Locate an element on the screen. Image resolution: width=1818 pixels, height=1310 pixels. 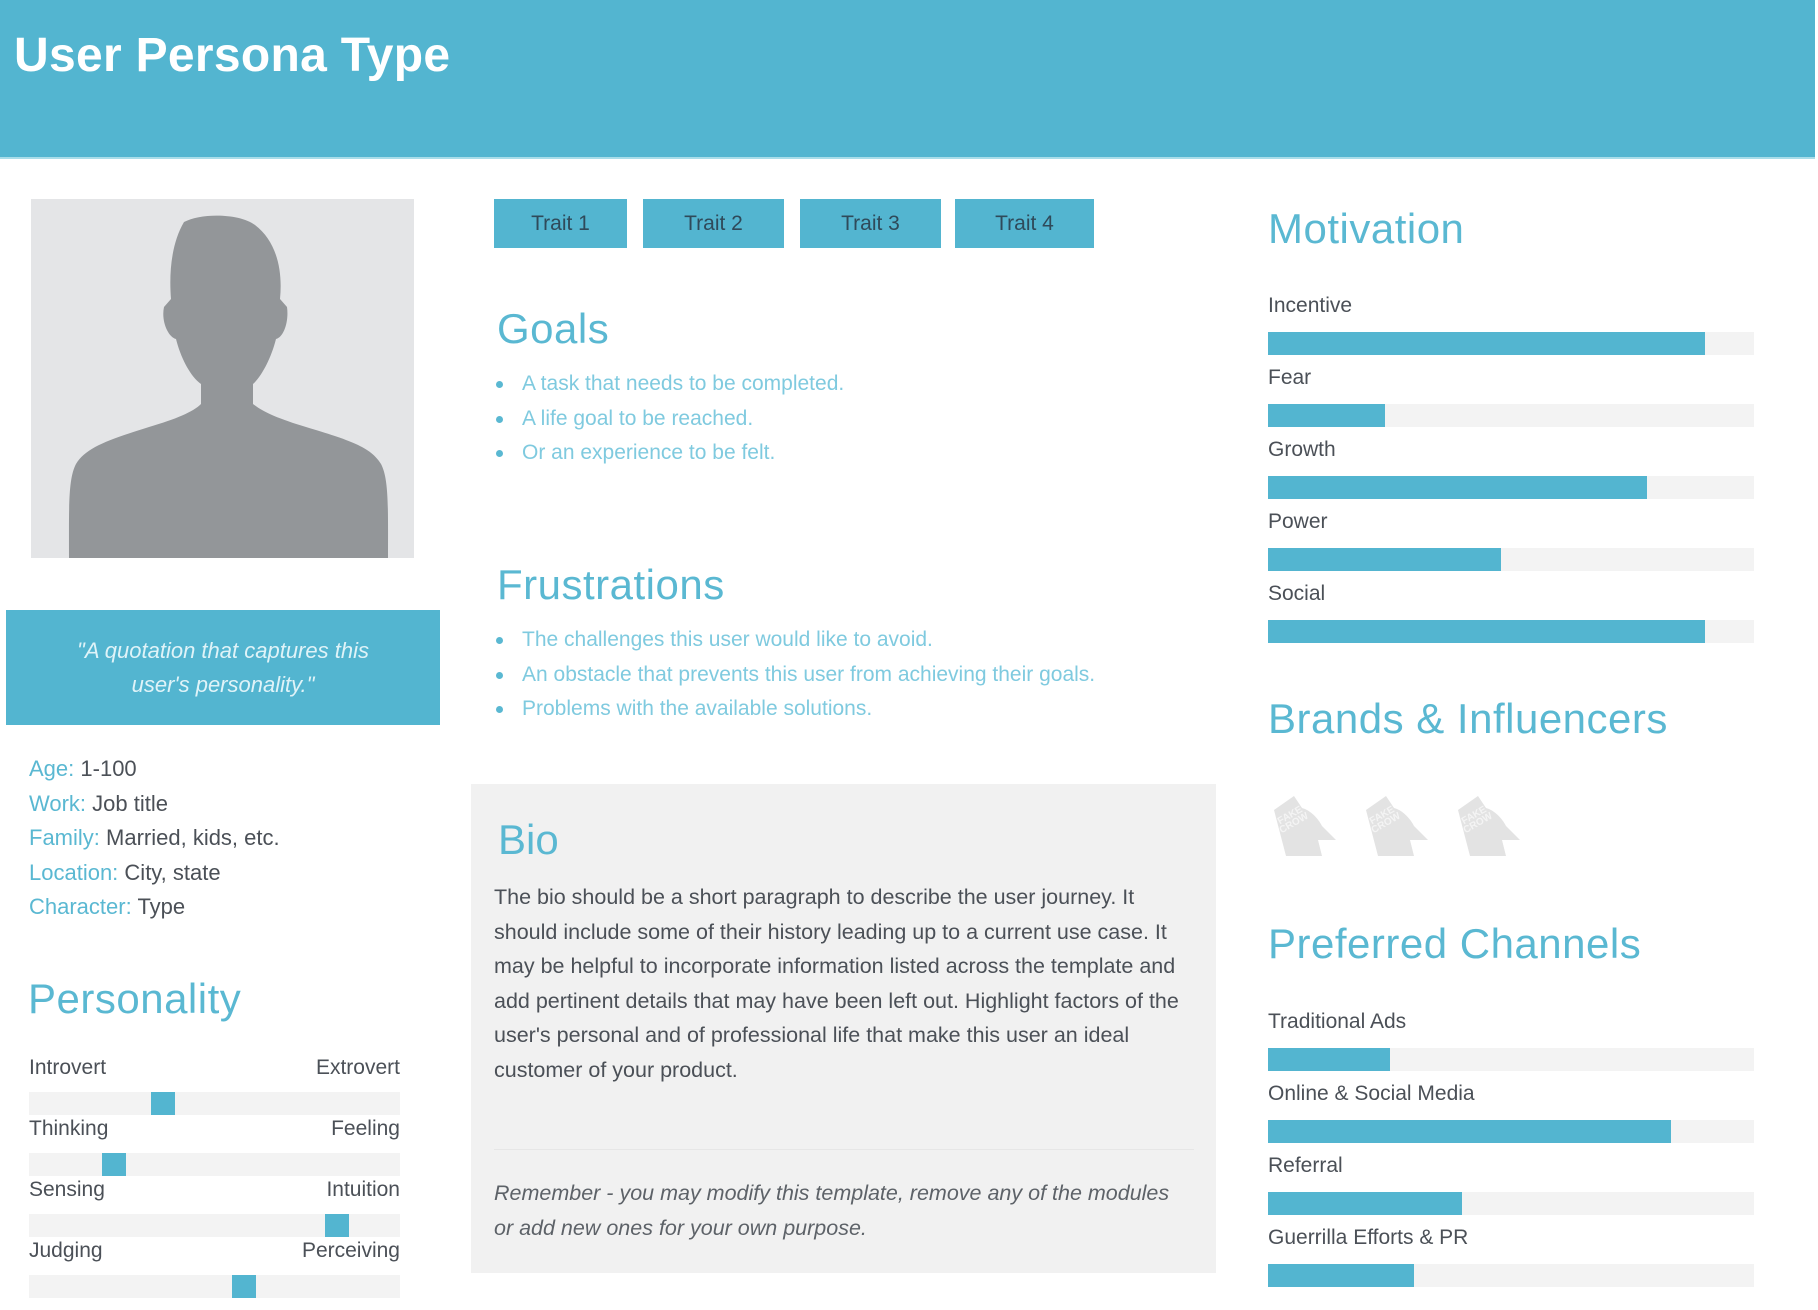
demographic-character: Character: Type is located at coordinates (239, 907).